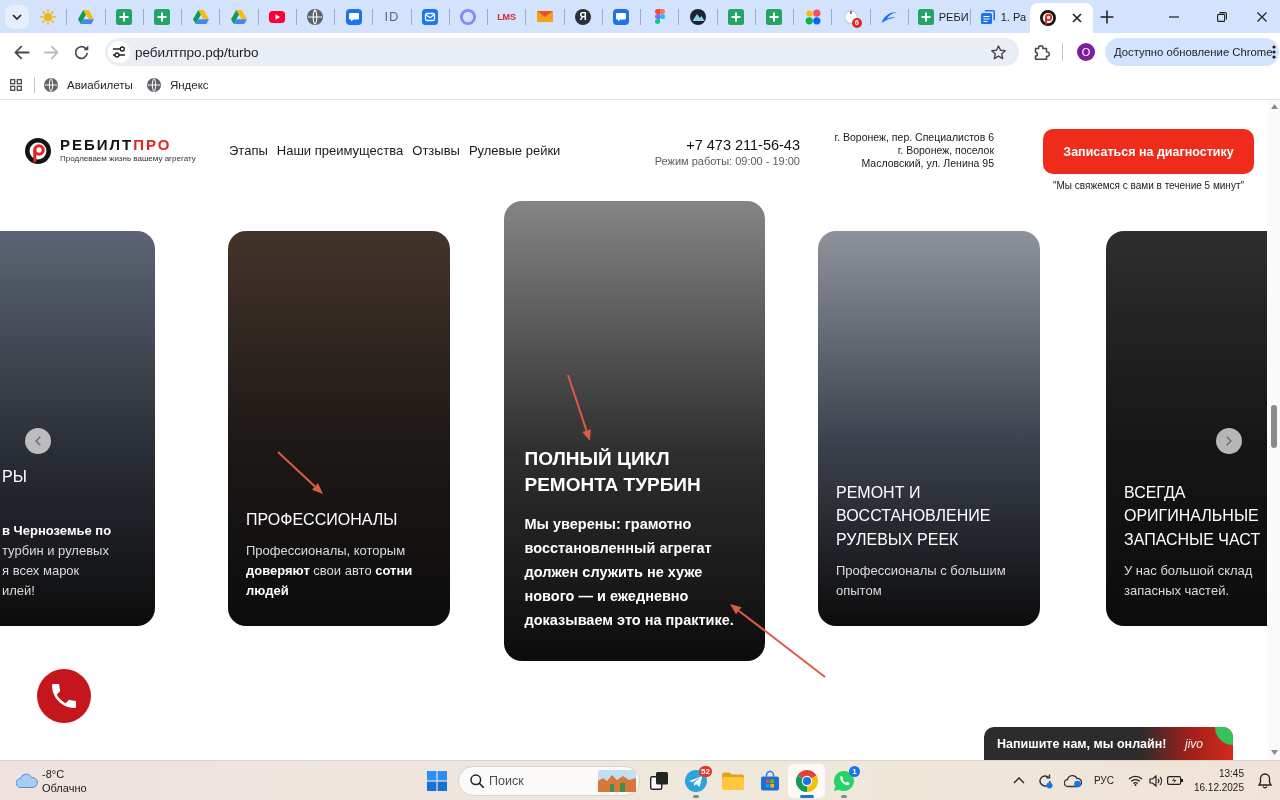 Image resolution: width=1280 pixels, height=800 pixels. Describe the element at coordinates (1044, 780) in the screenshot. I see `sync-icon` at that location.